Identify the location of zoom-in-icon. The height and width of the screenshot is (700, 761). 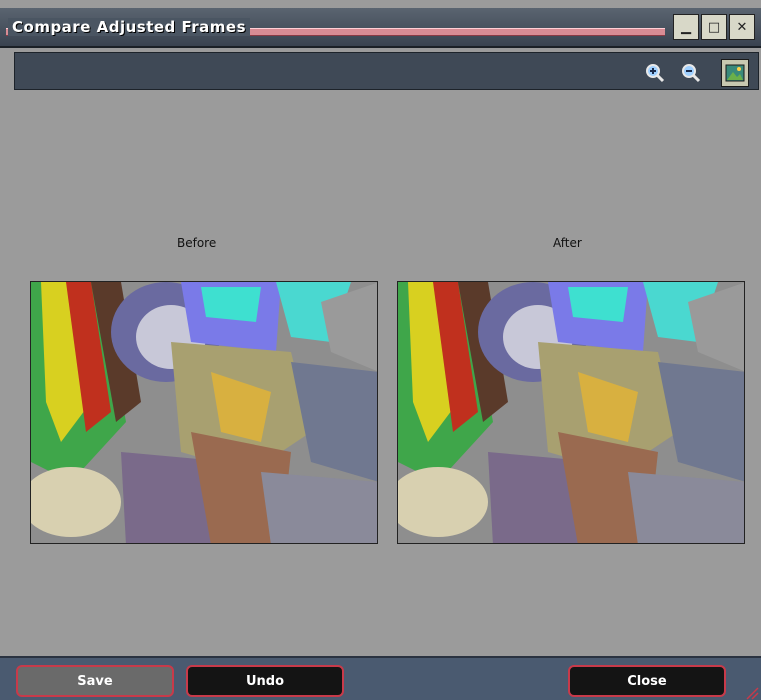
(655, 73).